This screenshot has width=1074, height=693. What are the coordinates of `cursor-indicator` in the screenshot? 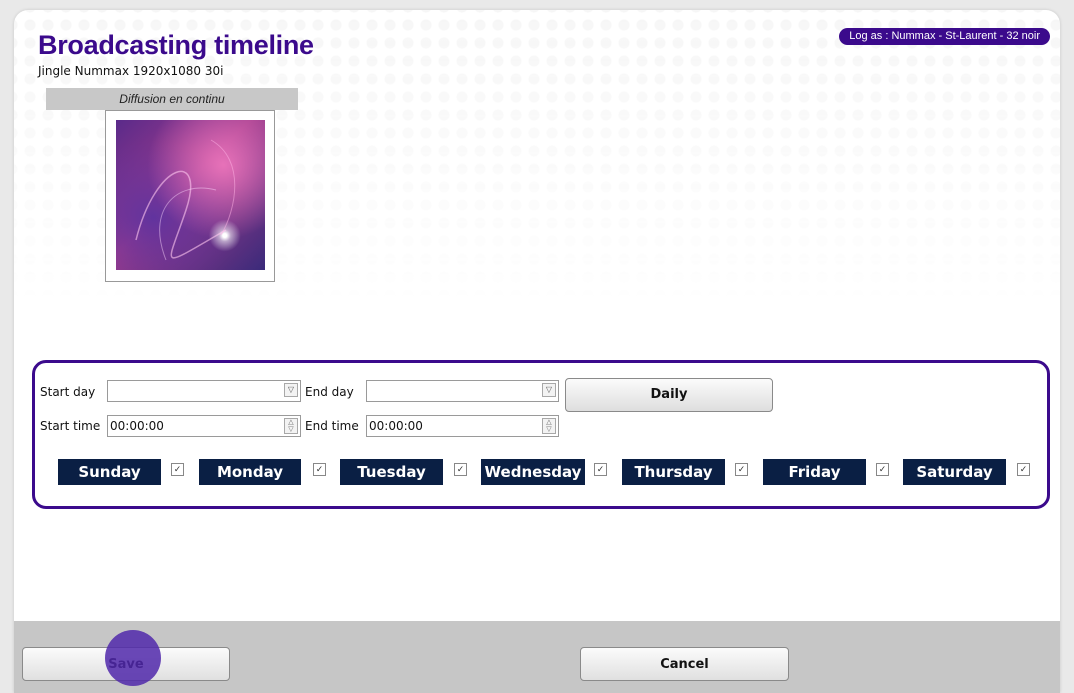 It's located at (133, 658).